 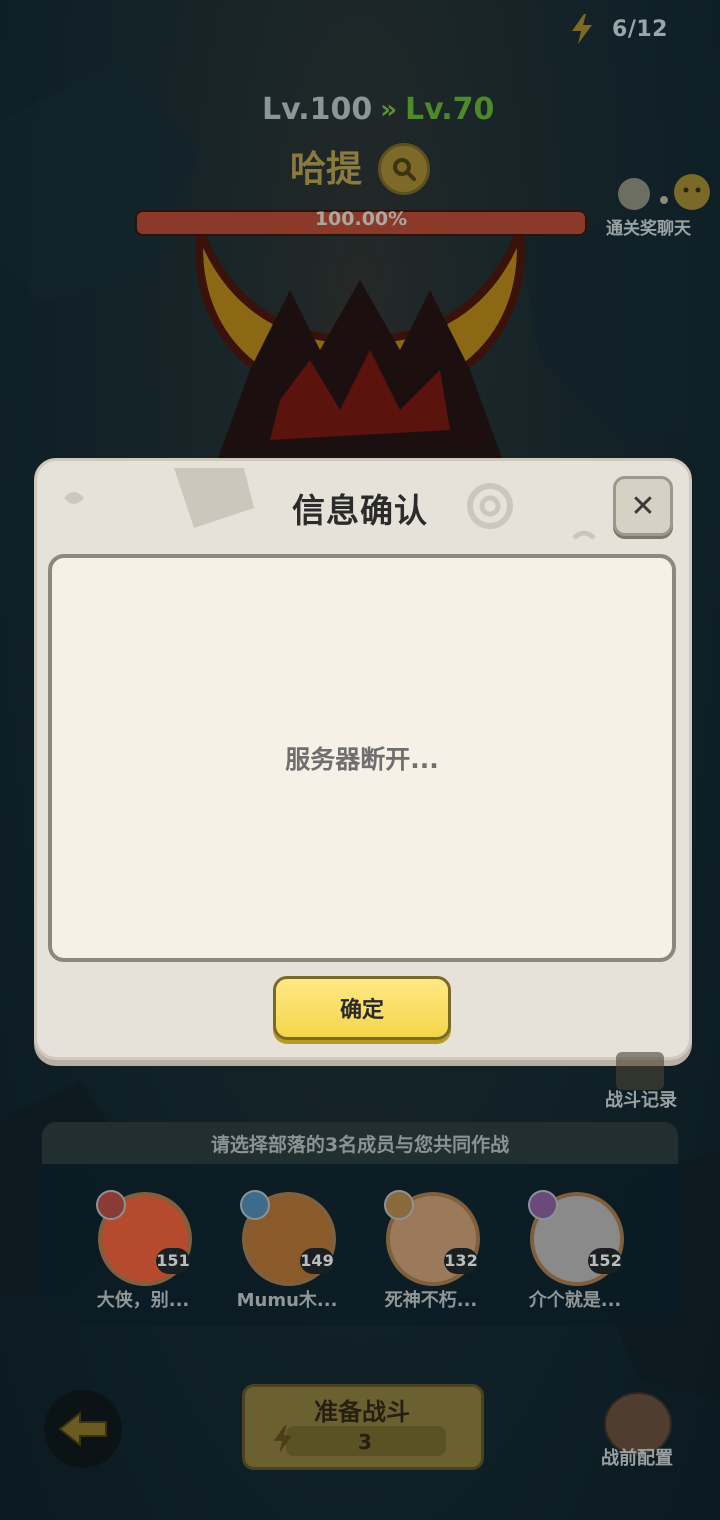 What do you see at coordinates (378, 109) in the screenshot?
I see `boss-levels: Lv.100 » Lv.70` at bounding box center [378, 109].